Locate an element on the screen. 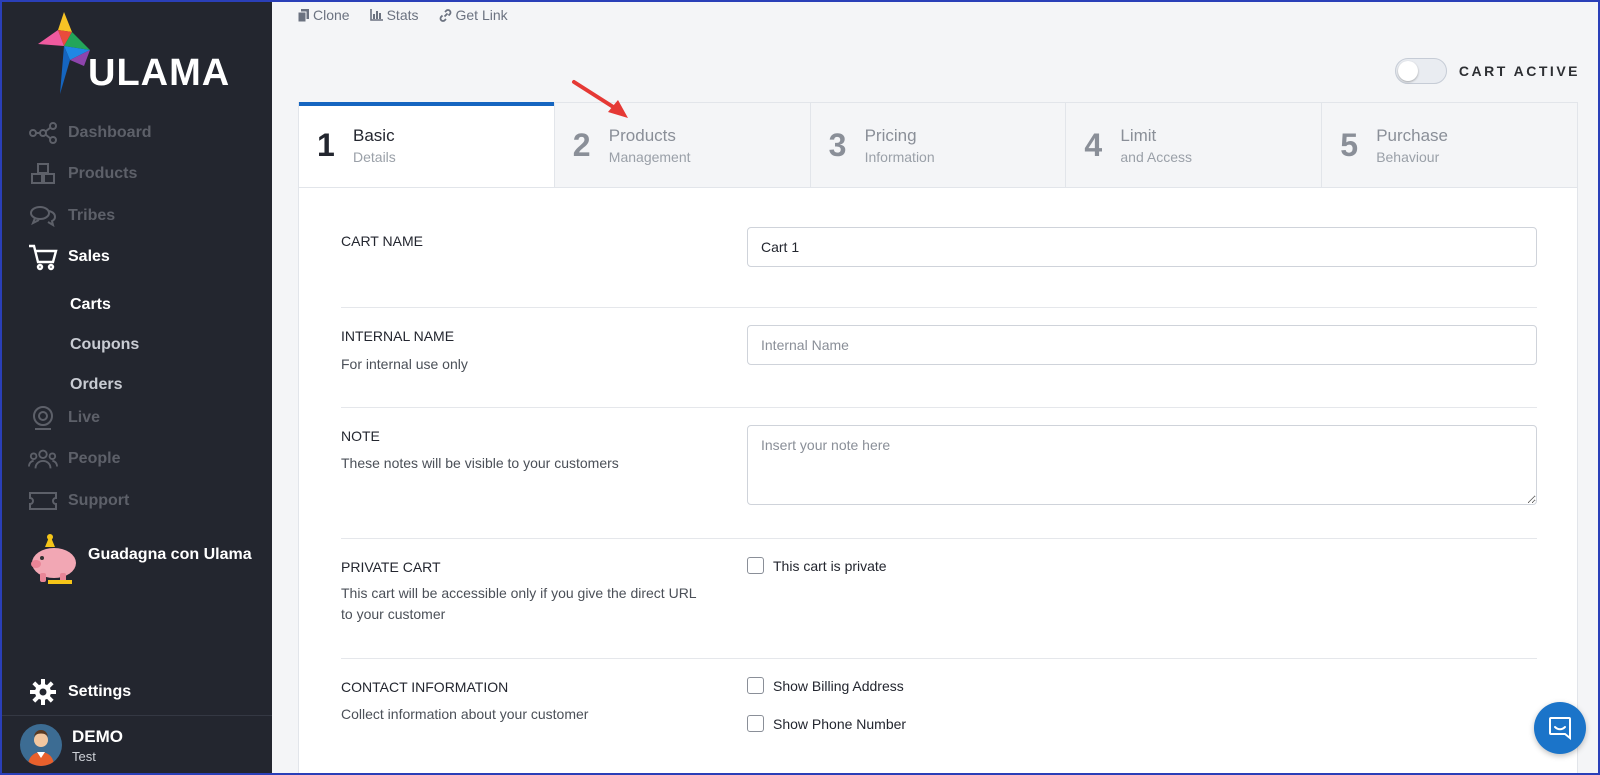 The image size is (1600, 775). sidebar-item-label: Support is located at coordinates (99, 500).